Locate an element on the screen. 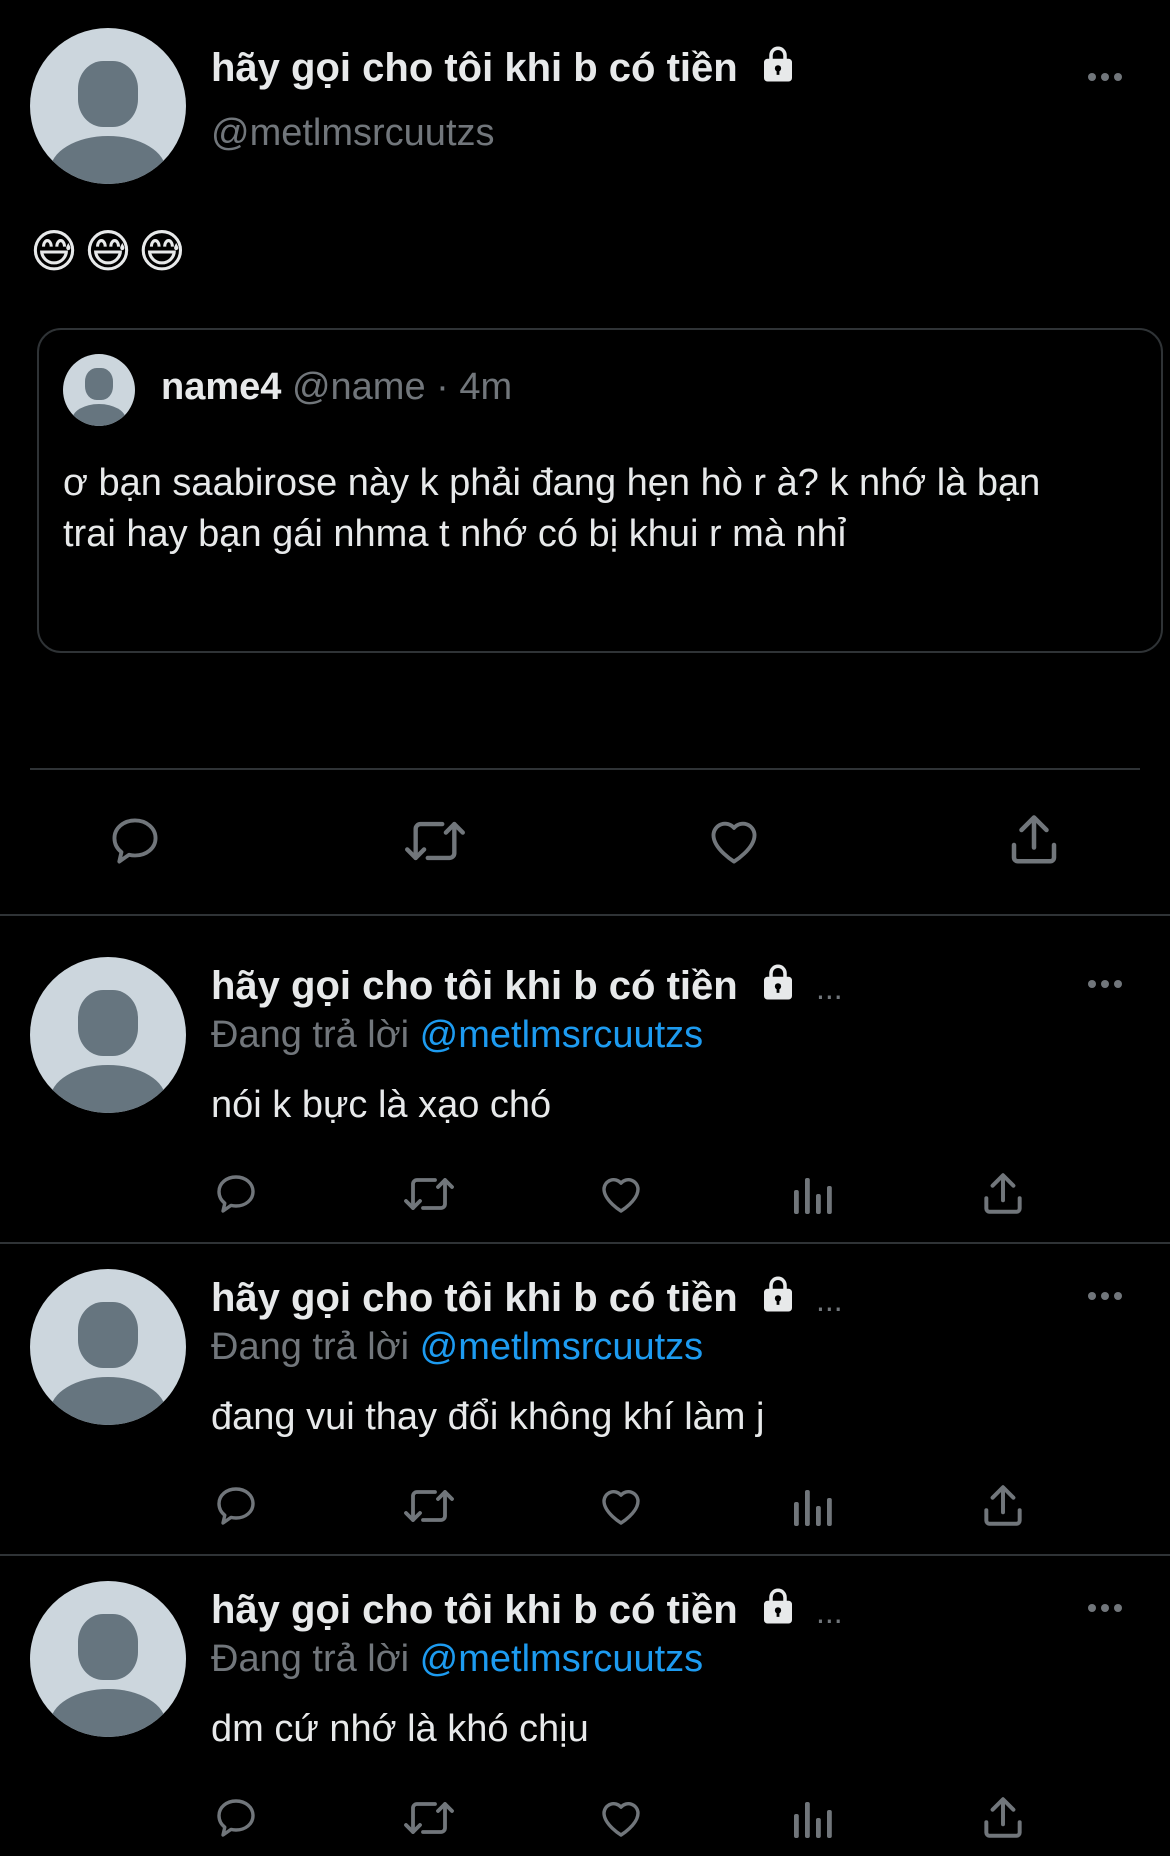 This screenshot has height=1856, width=1170. emojis: 😅😅😅 is located at coordinates (111, 251).